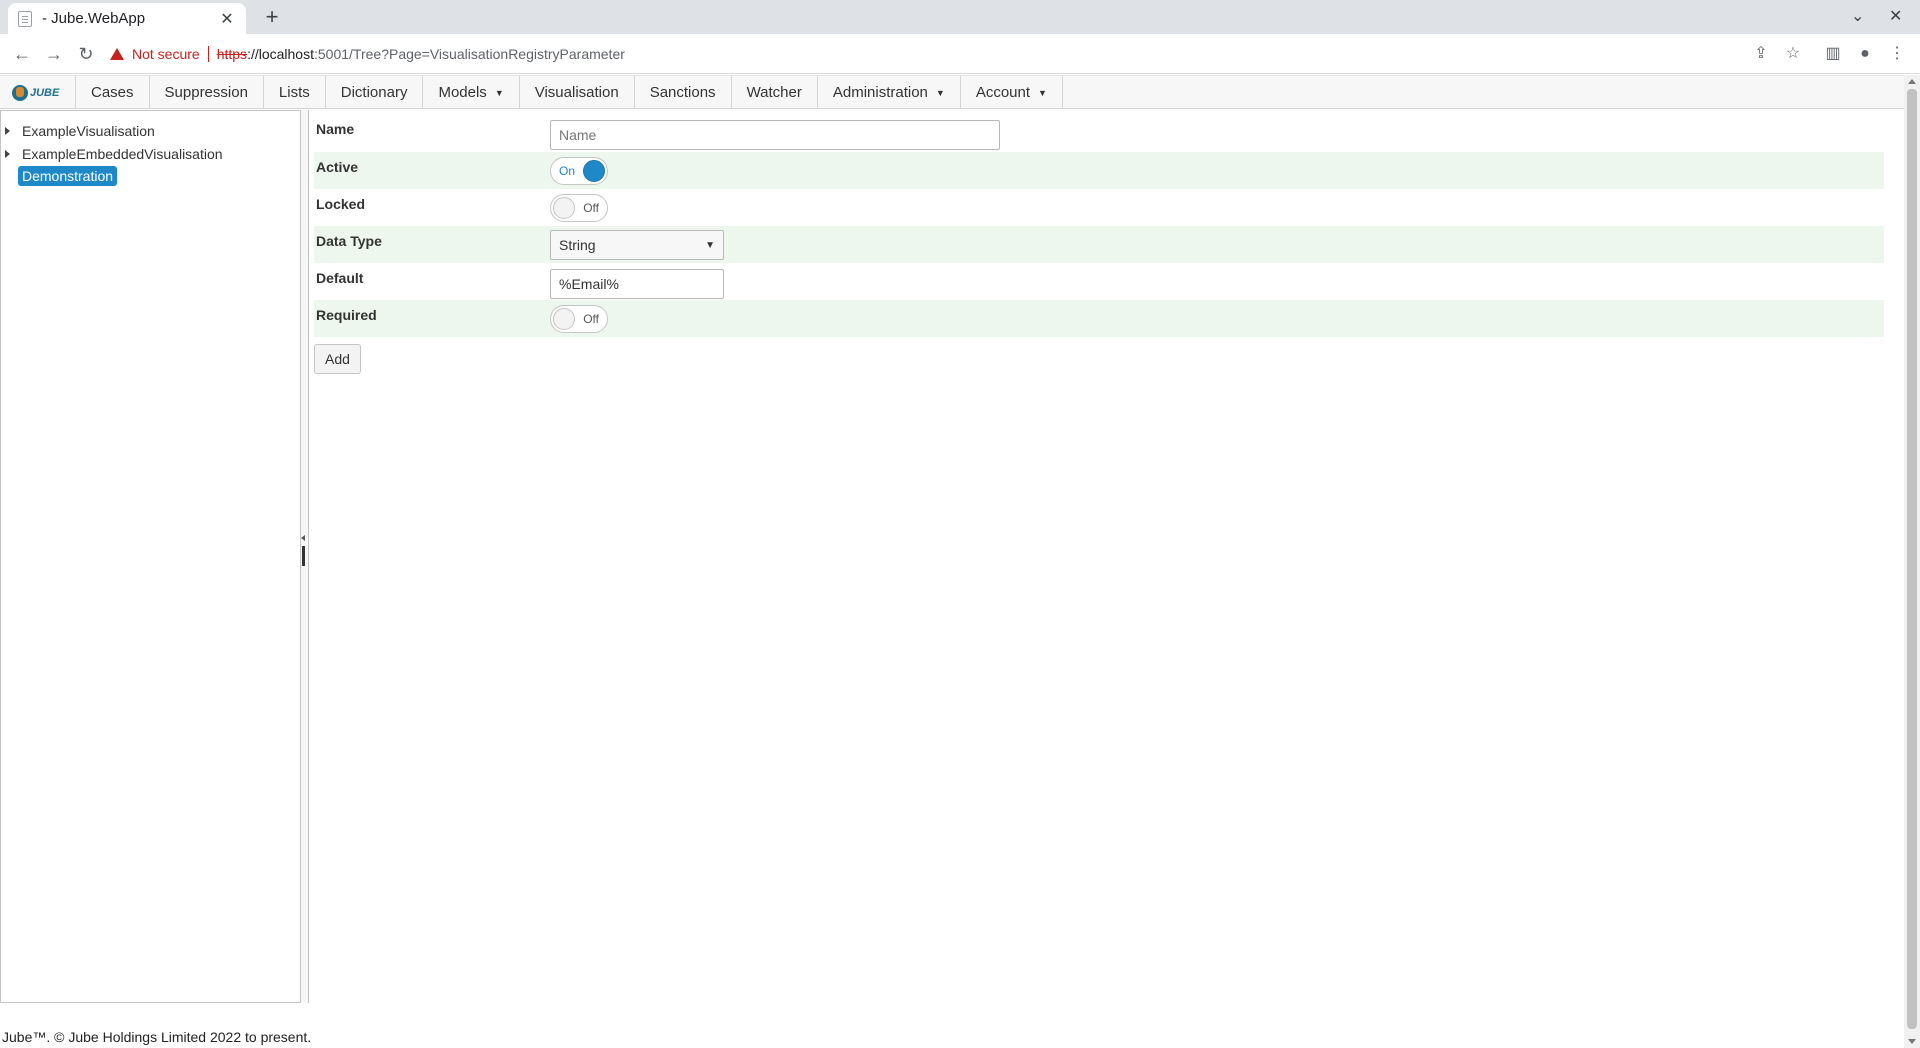 This screenshot has height=1048, width=1920. What do you see at coordinates (1857, 16) in the screenshot?
I see `tab-search-icon: ⌄` at bounding box center [1857, 16].